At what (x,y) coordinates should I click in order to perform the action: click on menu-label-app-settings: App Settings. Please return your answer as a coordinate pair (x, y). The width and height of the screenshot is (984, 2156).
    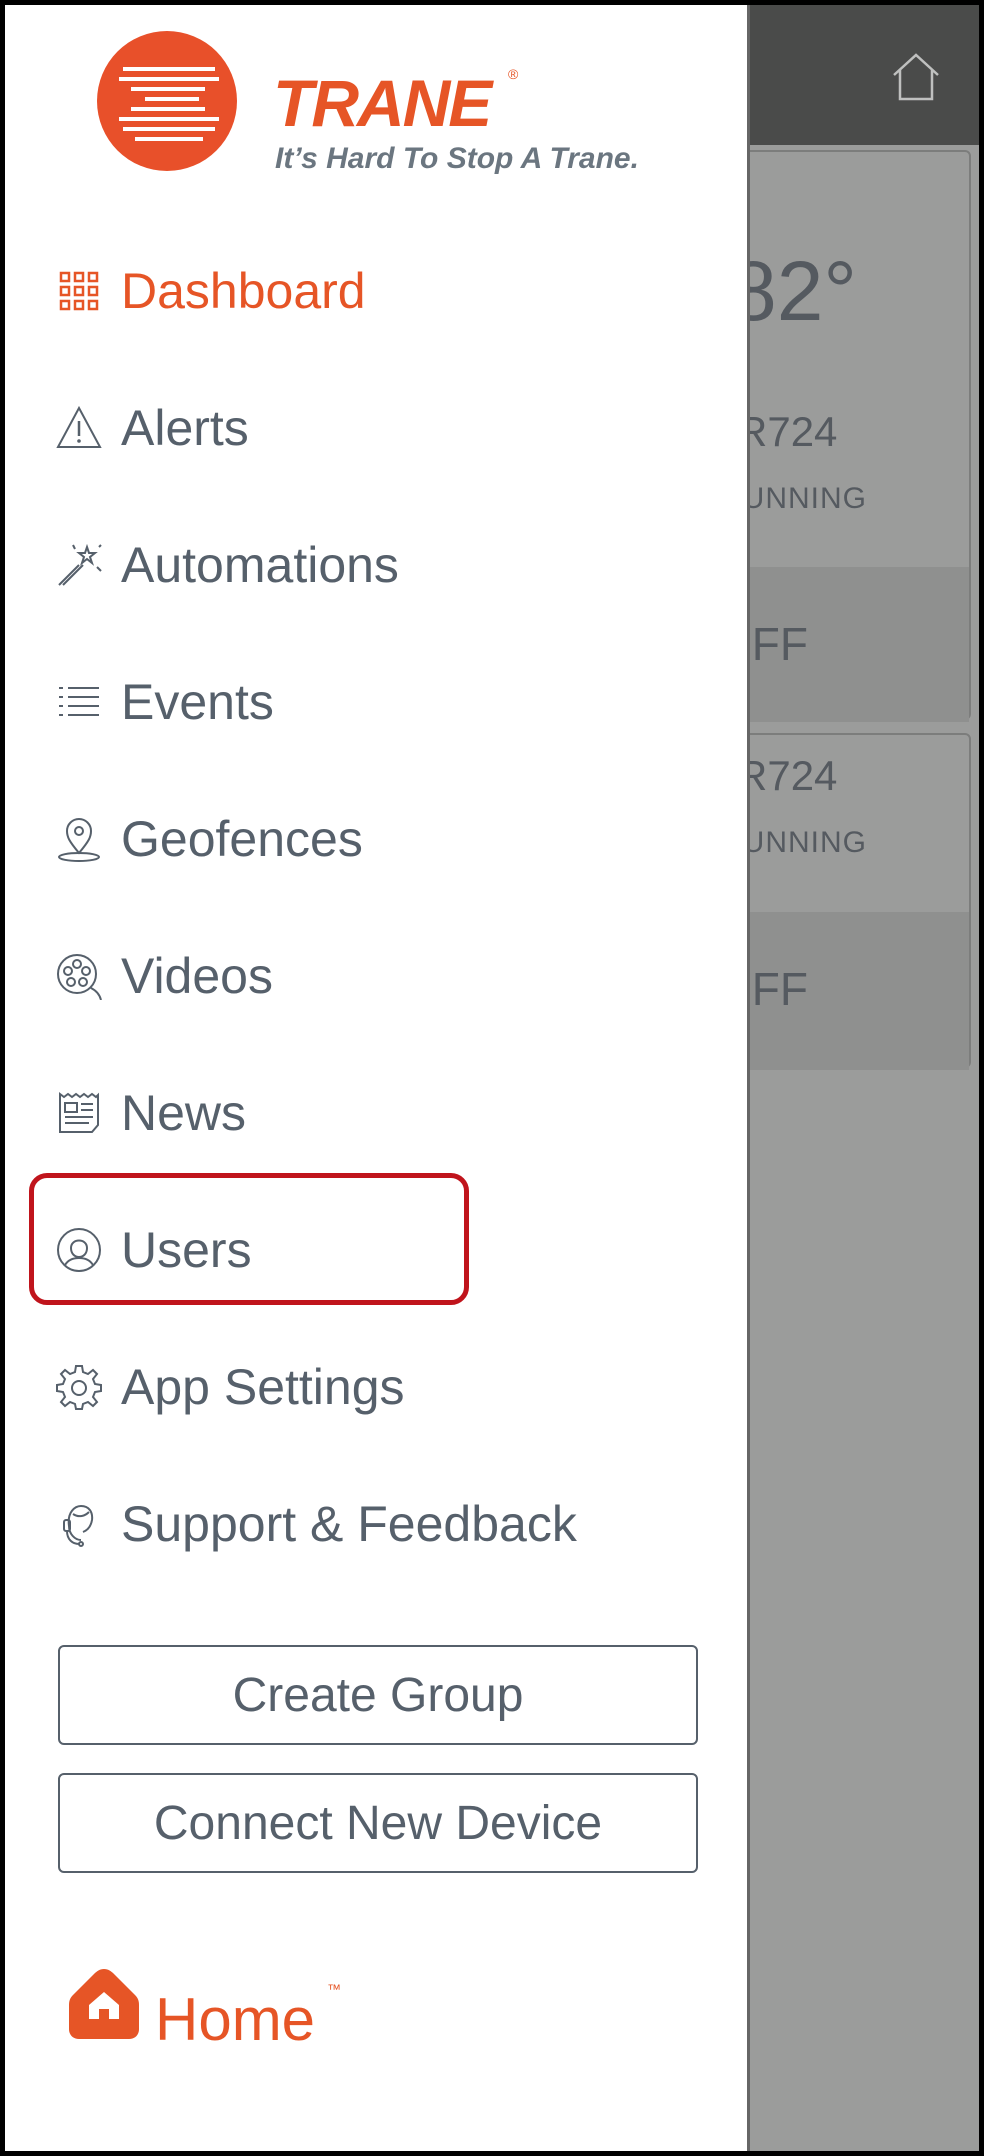
    Looking at the image, I should click on (263, 1387).